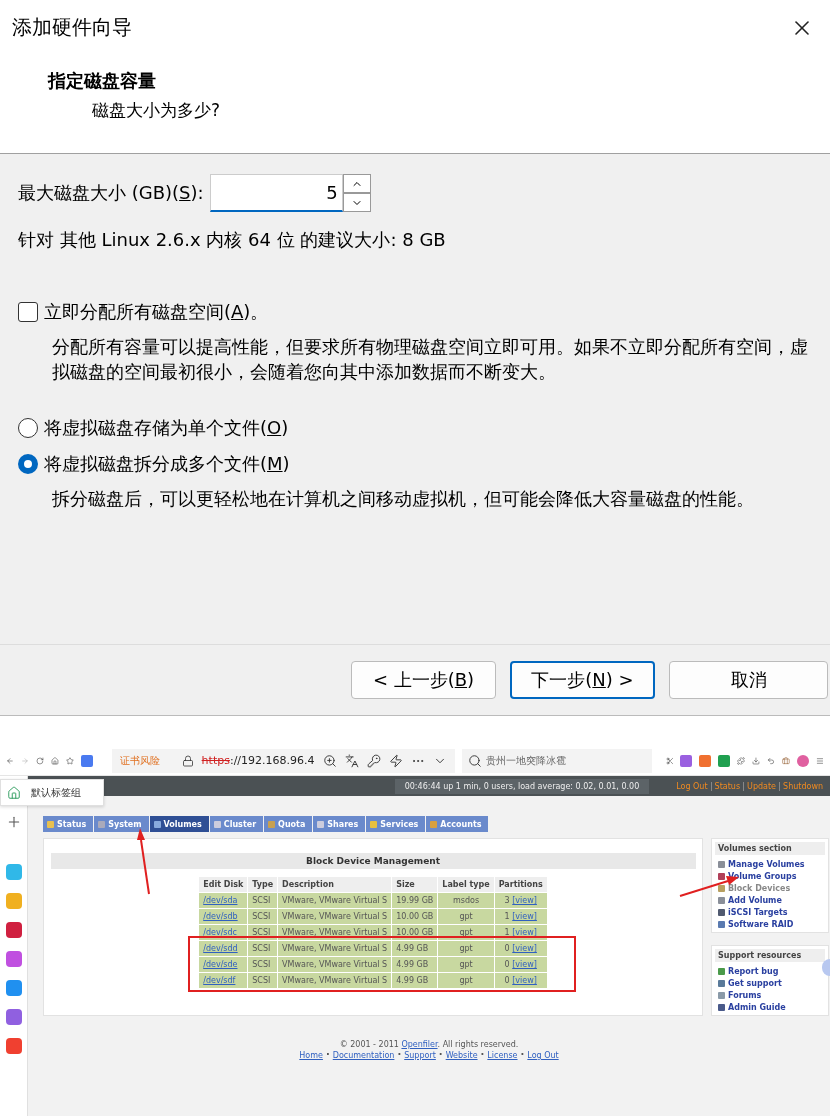  Describe the element at coordinates (356, 183) in the screenshot. I see `increment-button` at that location.